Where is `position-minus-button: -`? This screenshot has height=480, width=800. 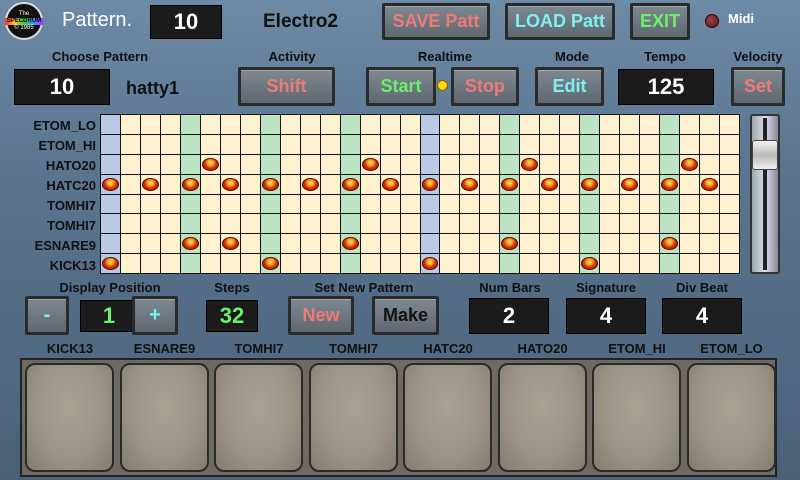 position-minus-button: - is located at coordinates (47, 315).